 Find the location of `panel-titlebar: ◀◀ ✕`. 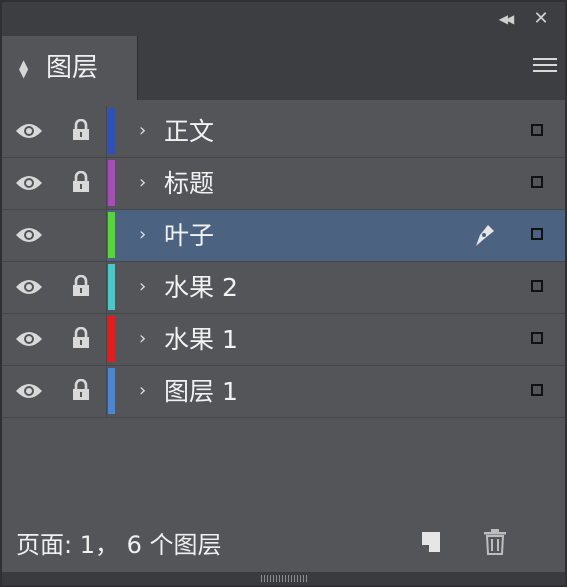

panel-titlebar: ◀◀ ✕ is located at coordinates (283, 19).